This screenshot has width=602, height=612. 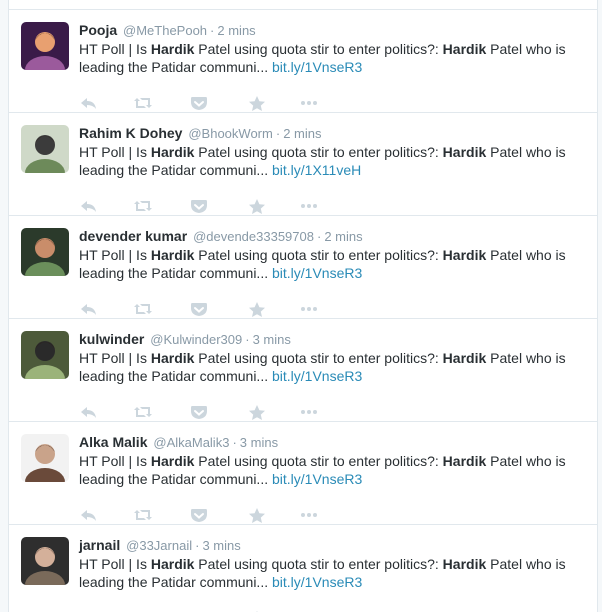 I want to click on user-handle: @MeThePooh, so click(x=165, y=30).